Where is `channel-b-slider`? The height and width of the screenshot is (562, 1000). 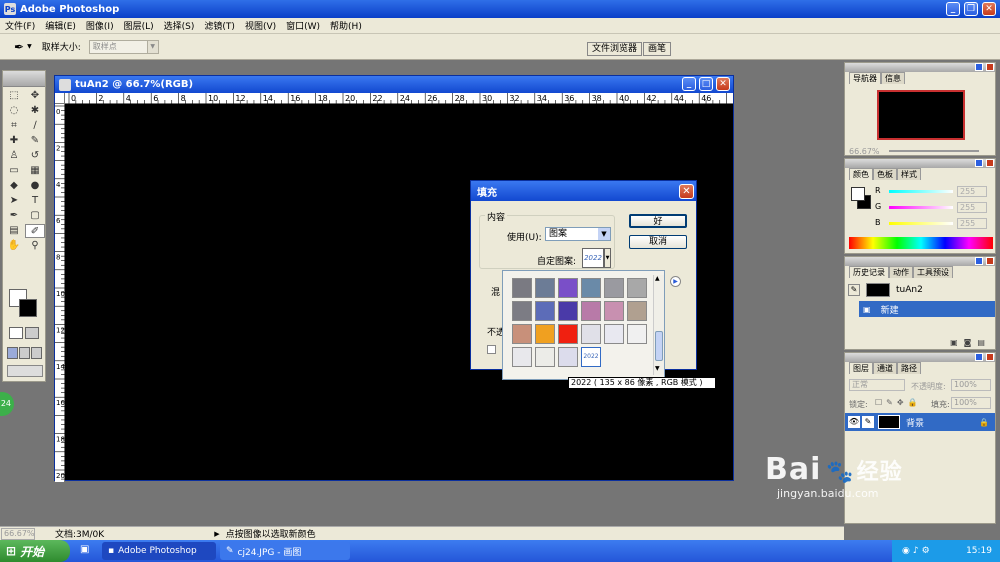 channel-b-slider is located at coordinates (921, 223).